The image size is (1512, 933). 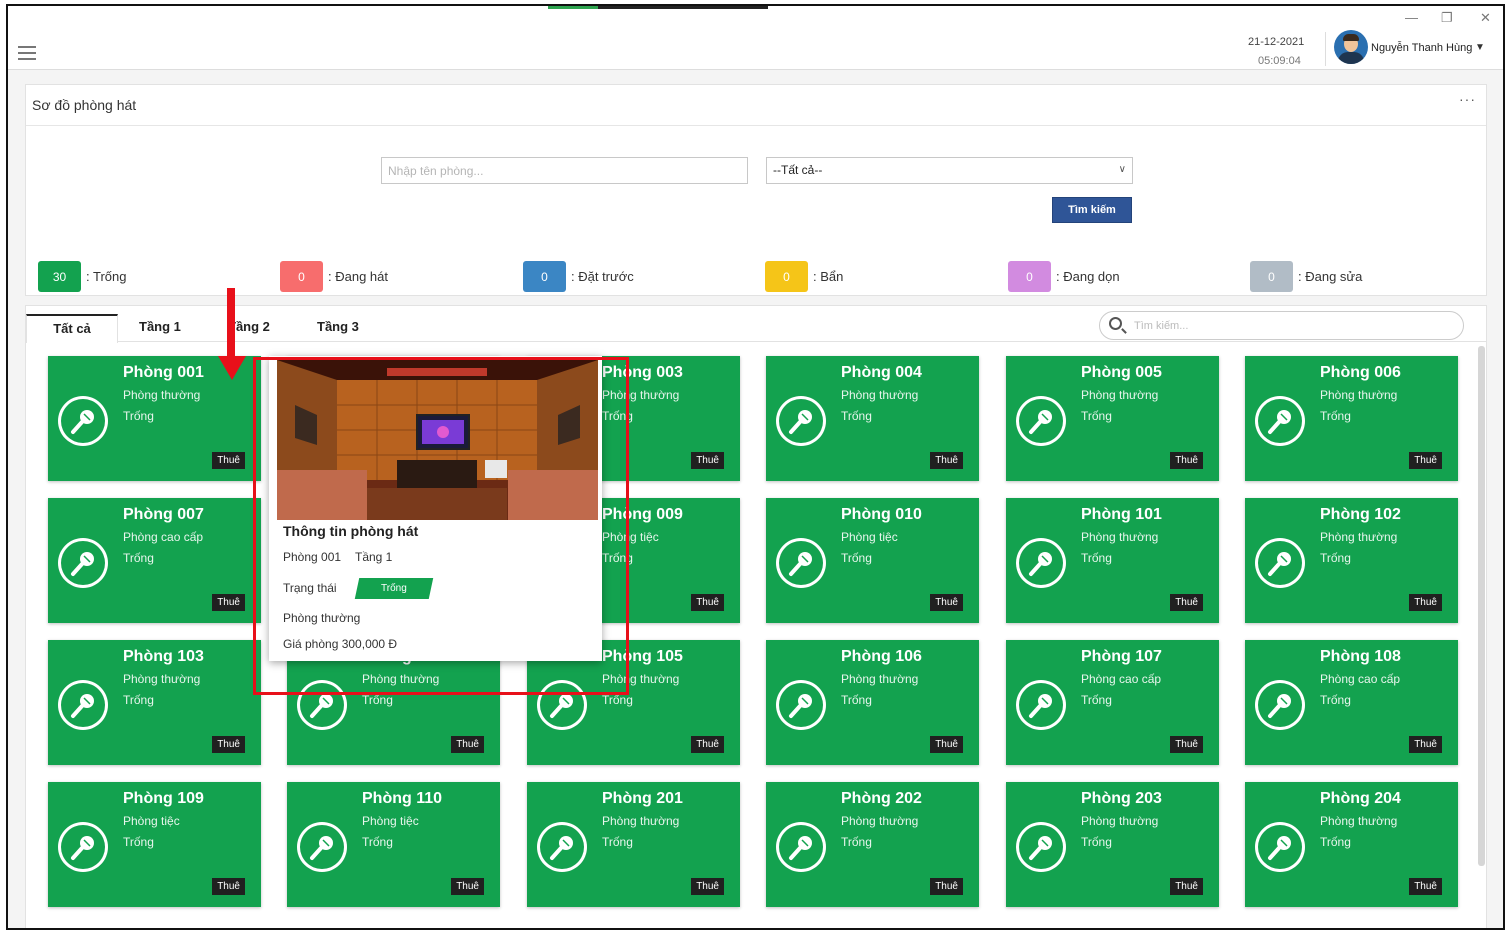 What do you see at coordinates (1351, 47) in the screenshot?
I see `avatar` at bounding box center [1351, 47].